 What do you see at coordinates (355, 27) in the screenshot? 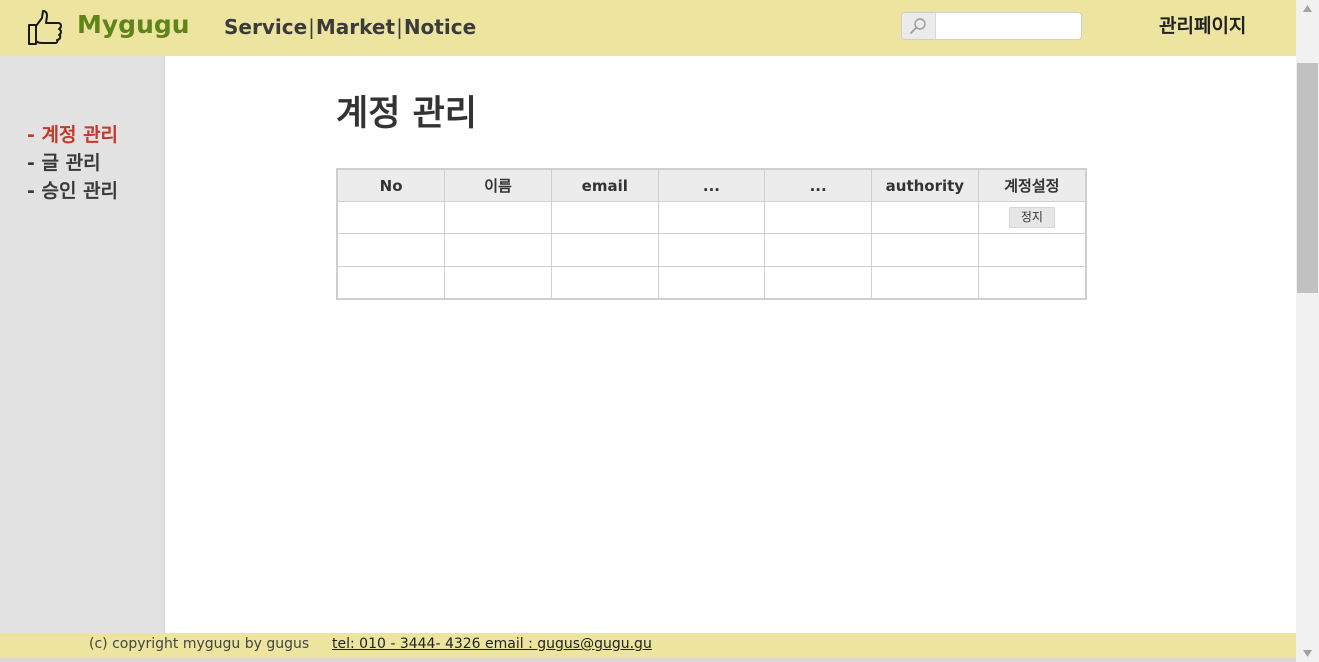
I see `nav-market: Market` at bounding box center [355, 27].